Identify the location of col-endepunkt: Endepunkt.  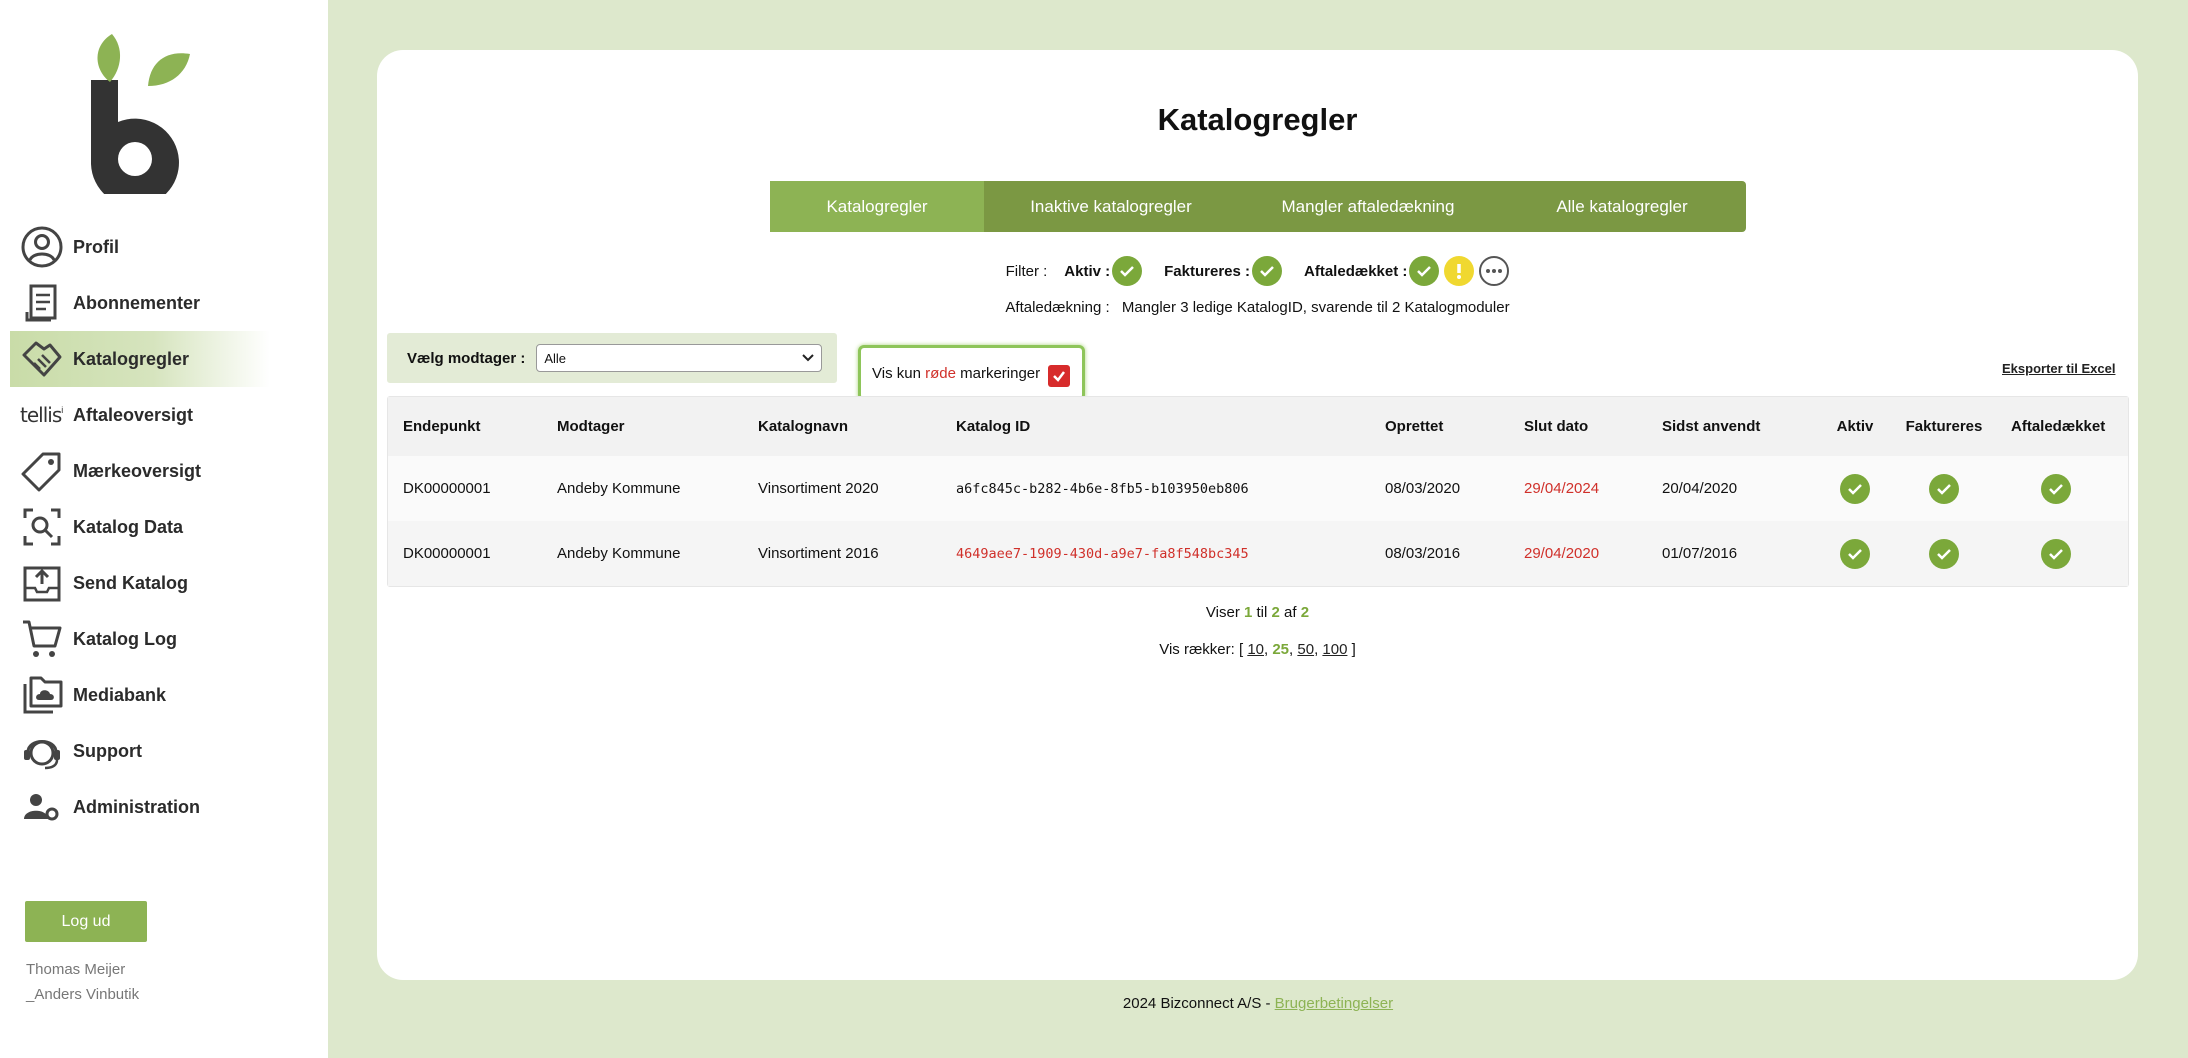
(442, 426).